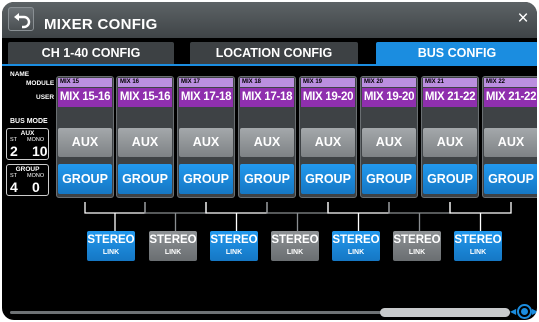 This screenshot has width=539, height=322. Describe the element at coordinates (534, 311) in the screenshot. I see `scroll-right-arrow-icon: ▶` at that location.